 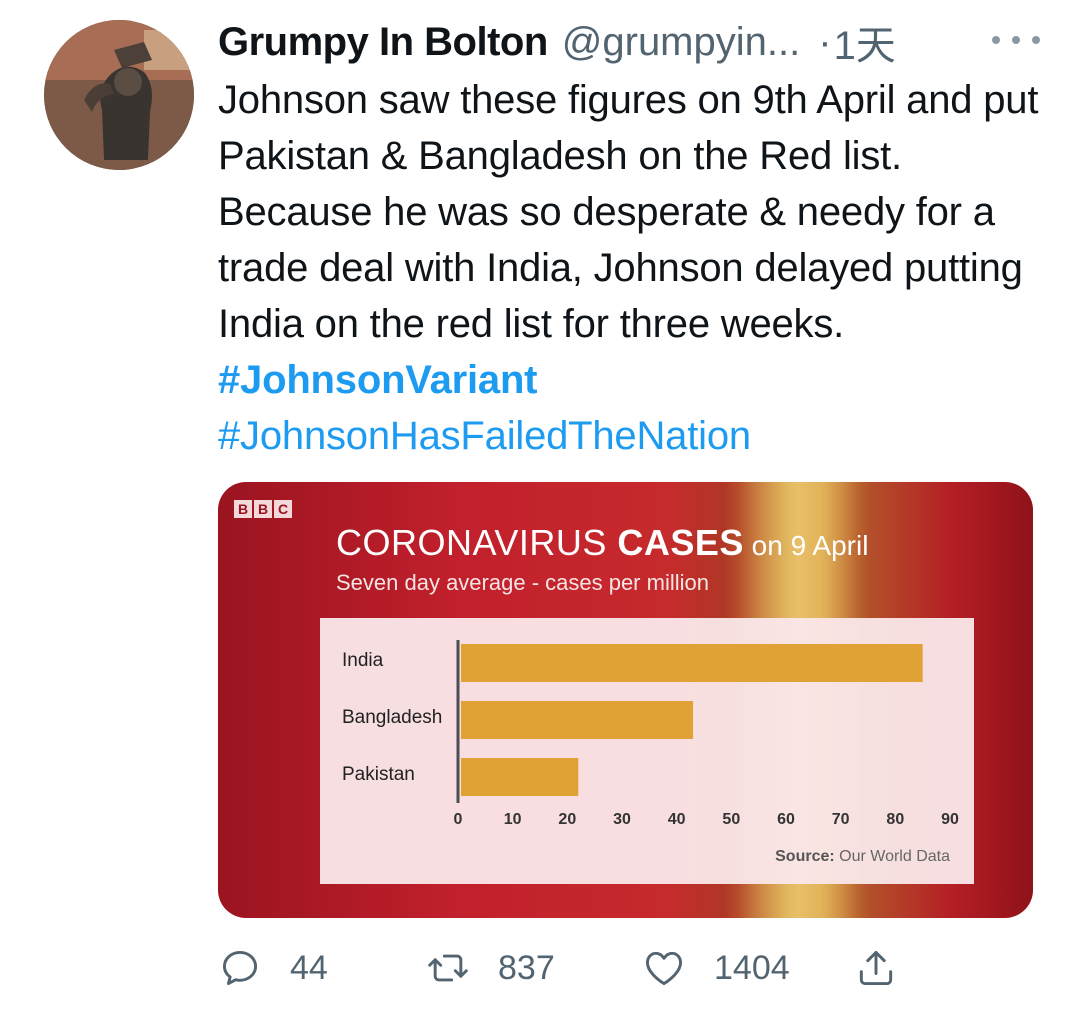 I want to click on retweet-button: 837, so click(x=490, y=968).